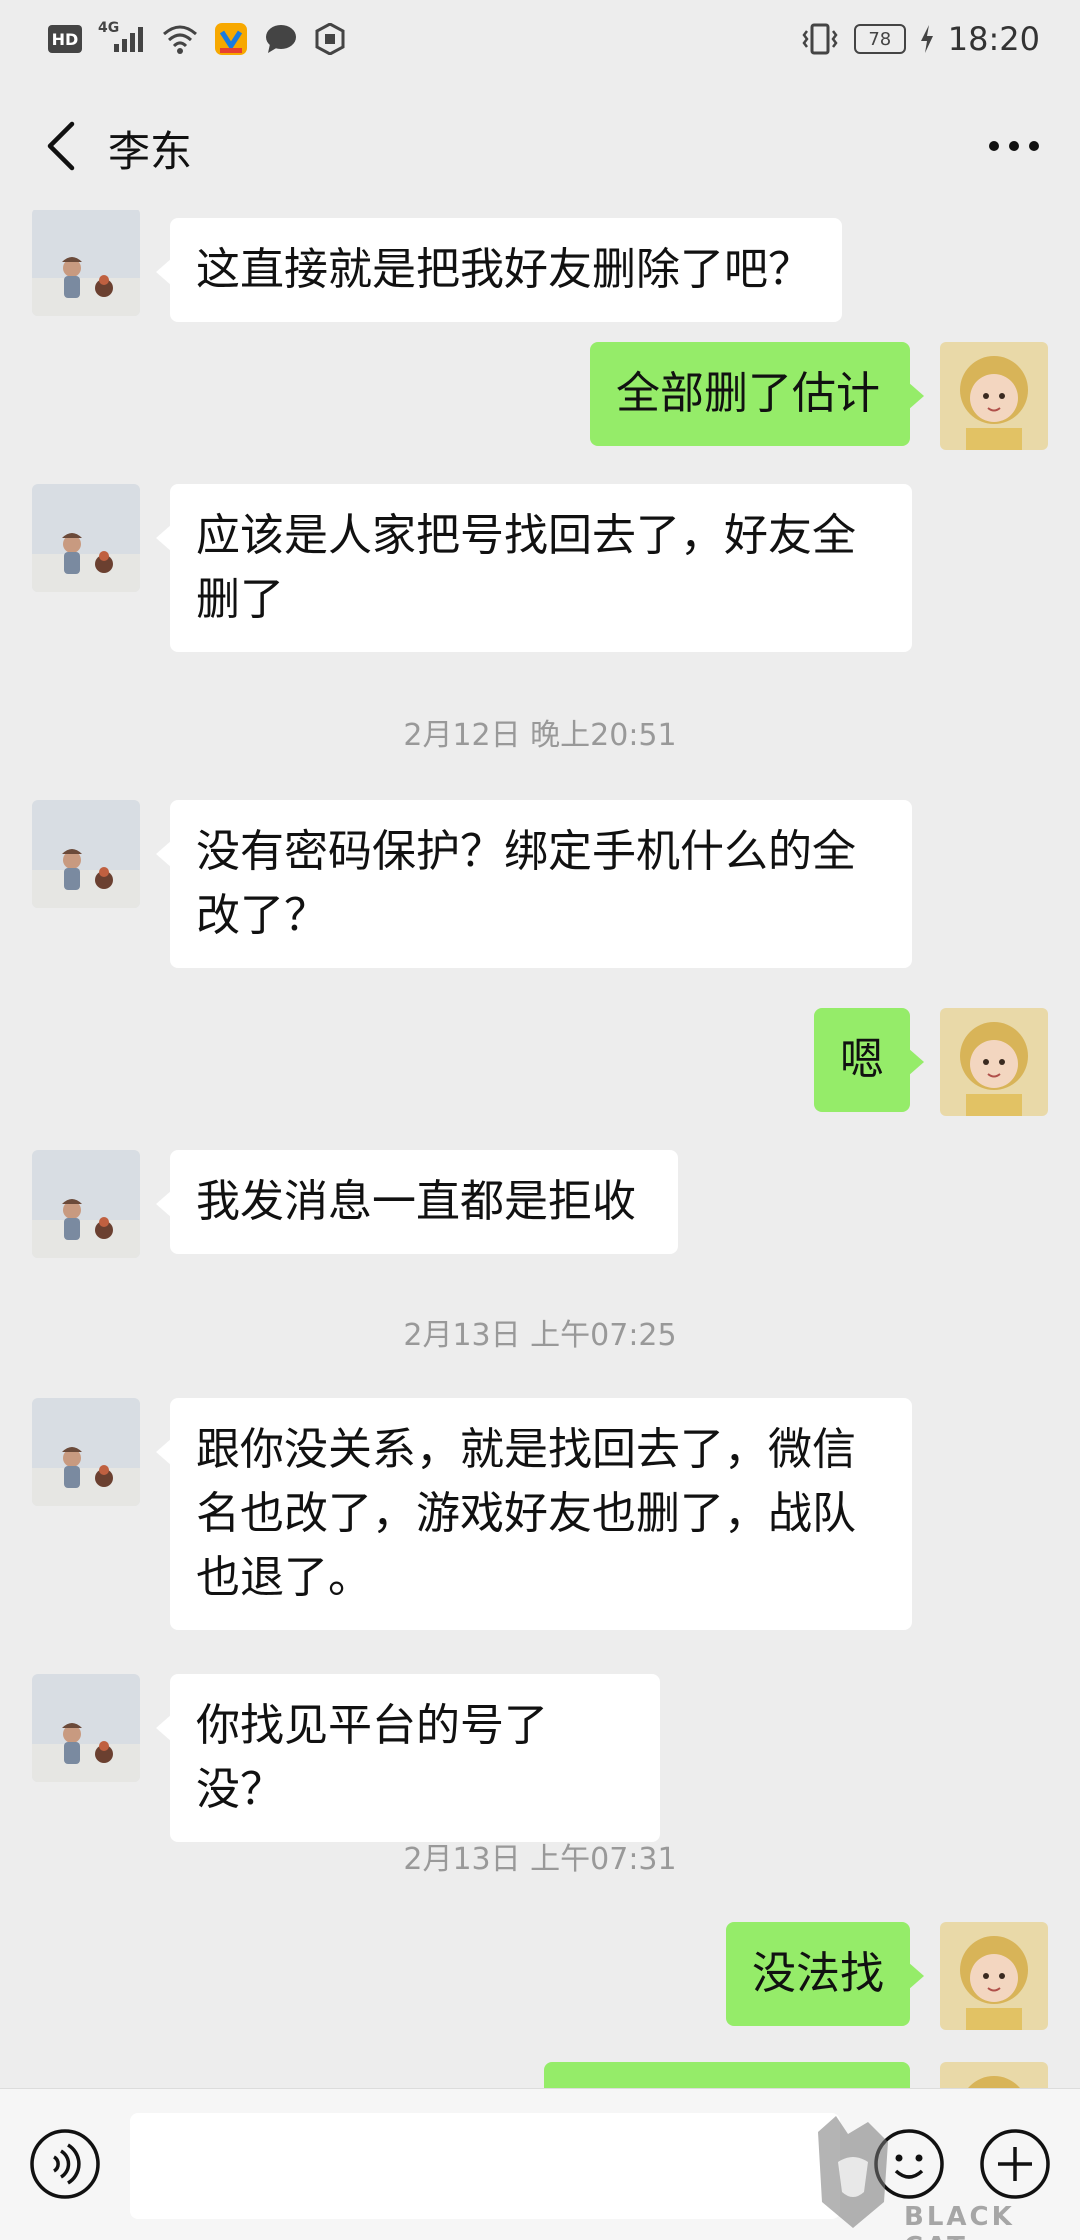 This screenshot has height=2240, width=1080. Describe the element at coordinates (757, 394) in the screenshot. I see `outgoing-message-bubble: 全部删了估计` at that location.